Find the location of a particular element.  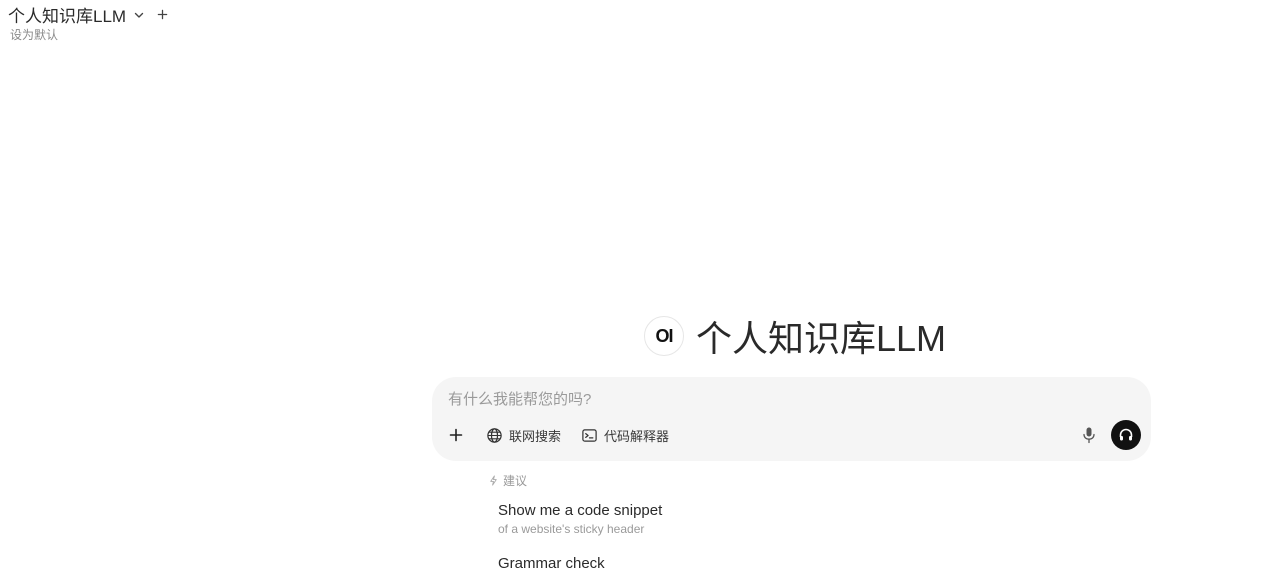

suggestions-heading-label: 建议 is located at coordinates (515, 481).